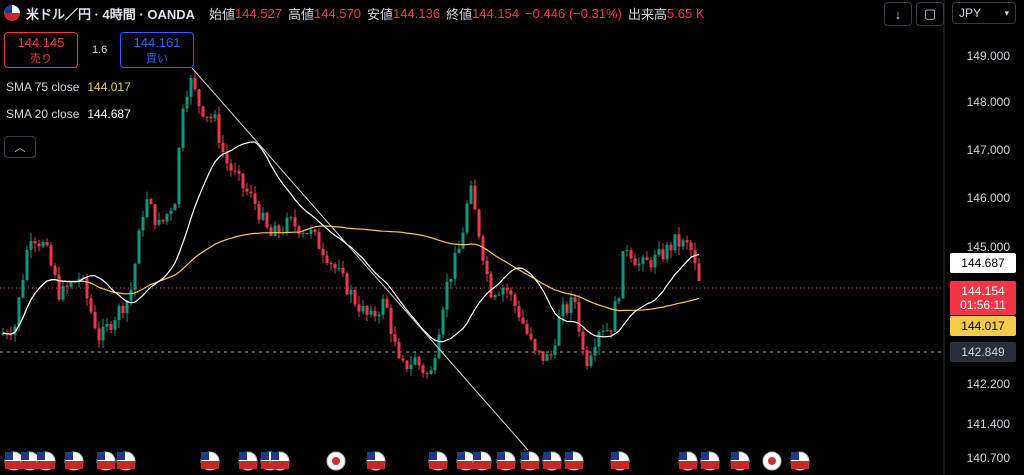 Image resolution: width=1024 pixels, height=475 pixels. I want to click on sell-button: 144.145 売り, so click(41, 50).